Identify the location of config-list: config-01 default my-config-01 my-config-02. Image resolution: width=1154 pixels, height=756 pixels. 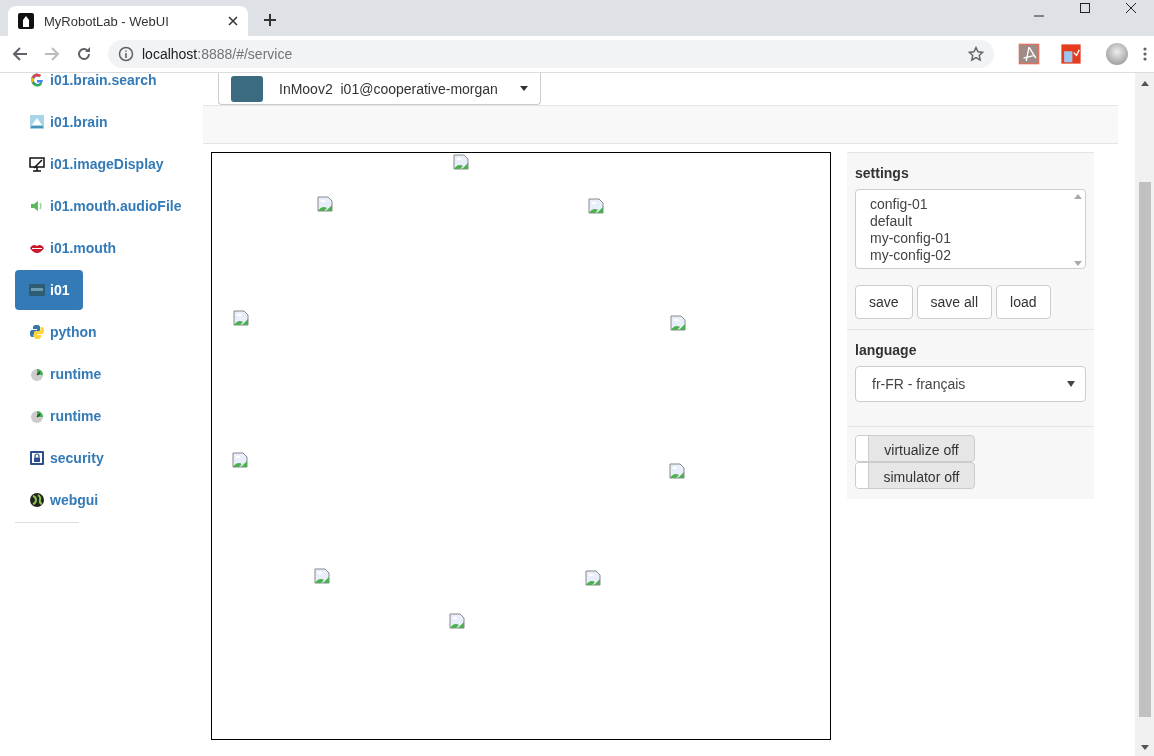
(970, 229).